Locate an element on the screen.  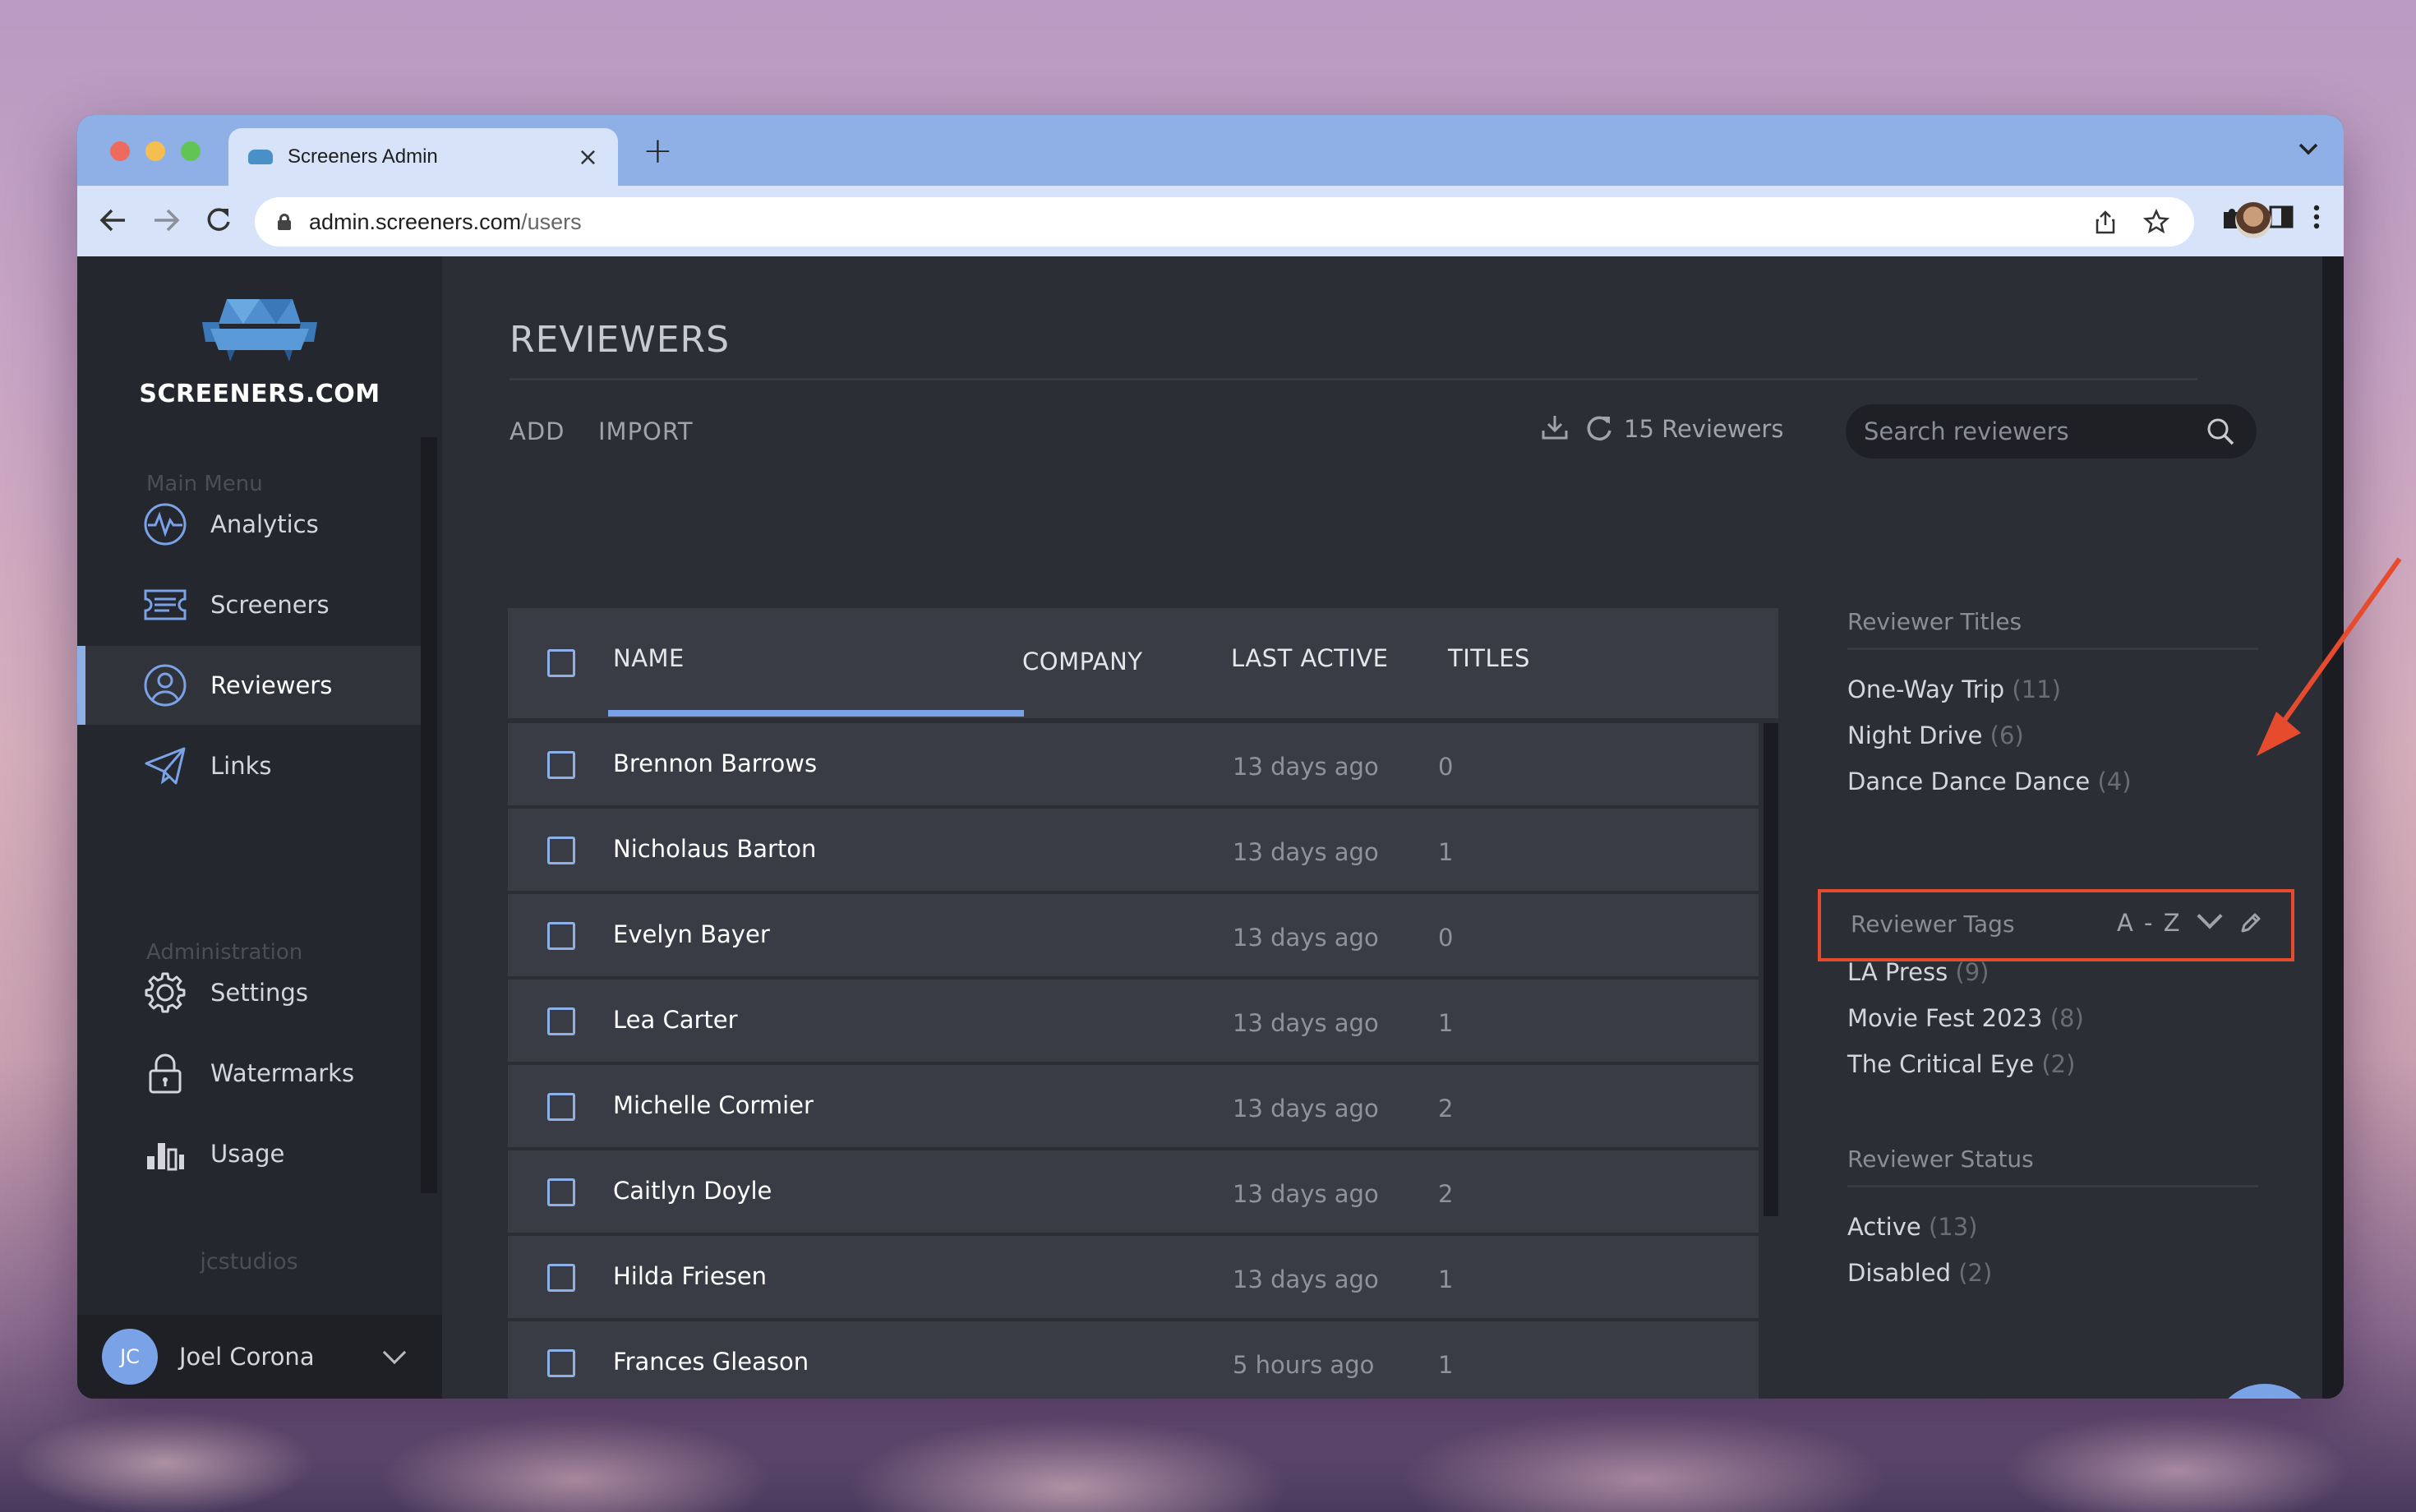
sidebar-item-screeners: Screeners is located at coordinates (249, 605).